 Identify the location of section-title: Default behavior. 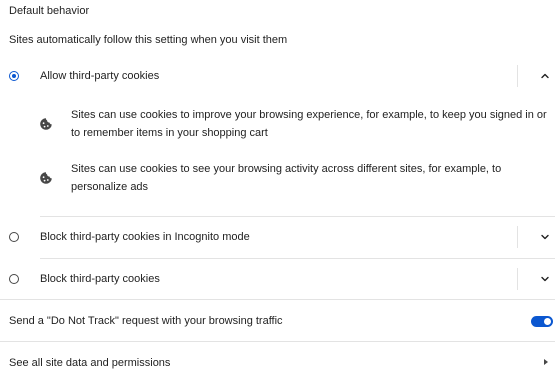
(49, 11).